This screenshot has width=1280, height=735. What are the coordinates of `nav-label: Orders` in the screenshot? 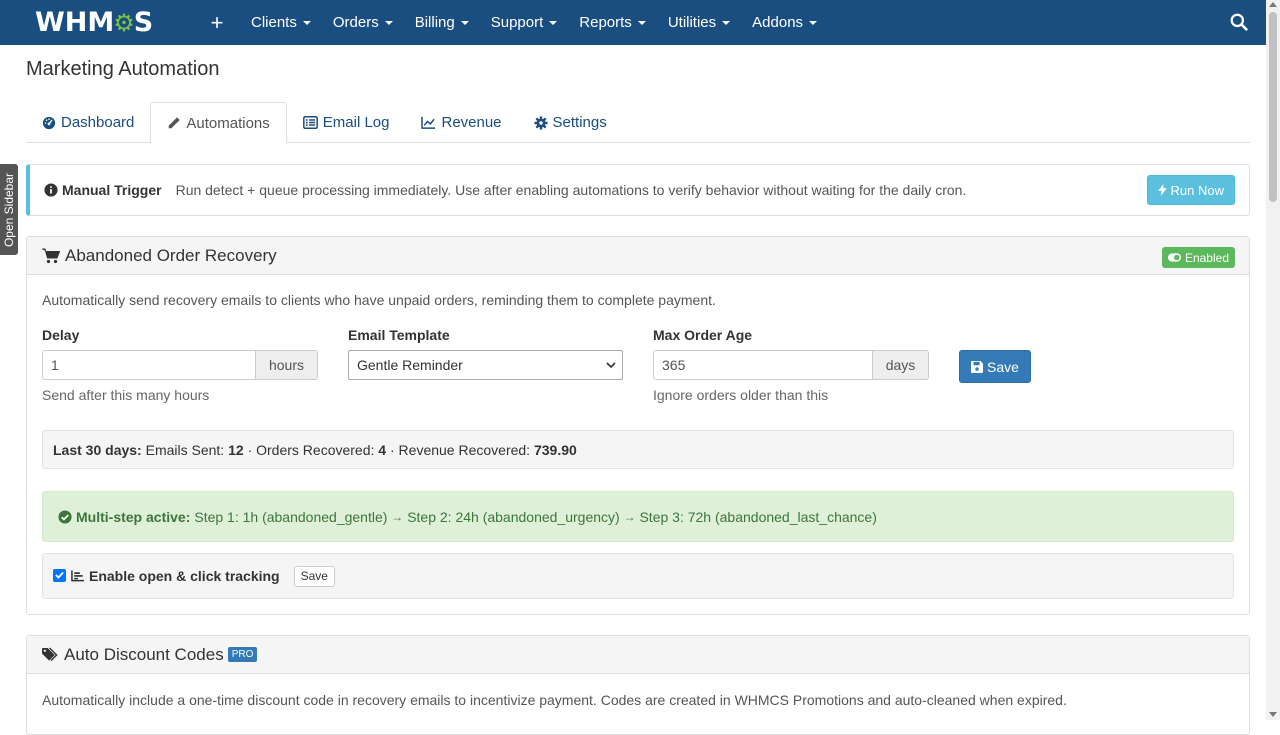 It's located at (355, 22).